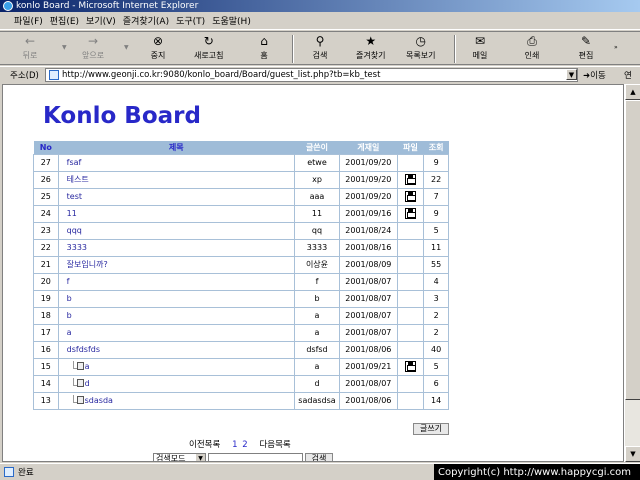 Image resolution: width=640 pixels, height=480 pixels. Describe the element at coordinates (293, 49) in the screenshot. I see `toolbar-separator` at that location.